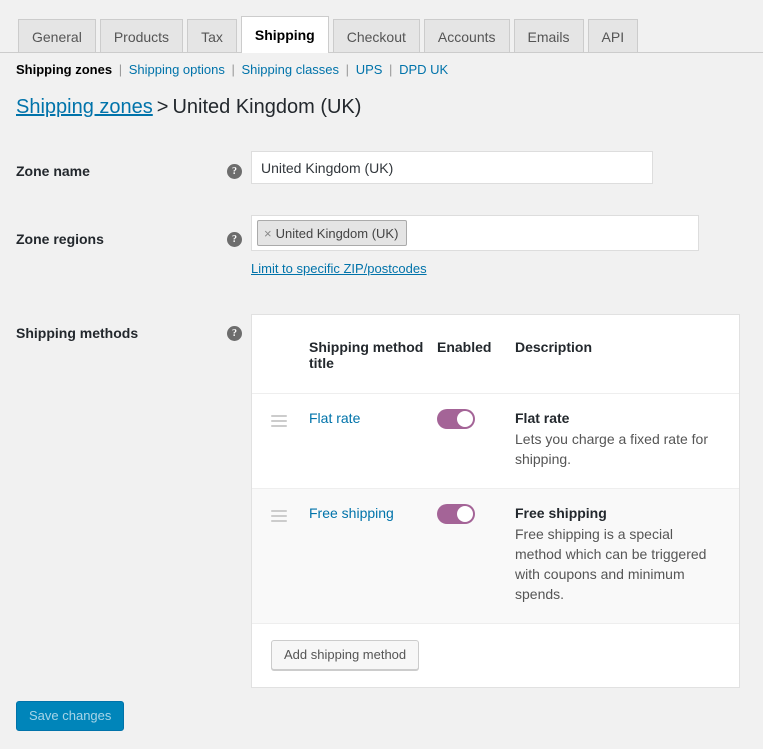 This screenshot has height=749, width=763. I want to click on column-header-description: Description, so click(627, 354).